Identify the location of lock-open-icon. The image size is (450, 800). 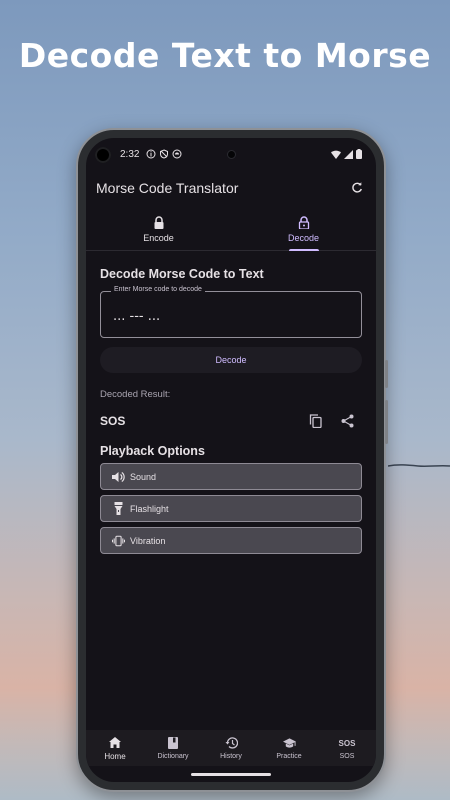
(303, 222).